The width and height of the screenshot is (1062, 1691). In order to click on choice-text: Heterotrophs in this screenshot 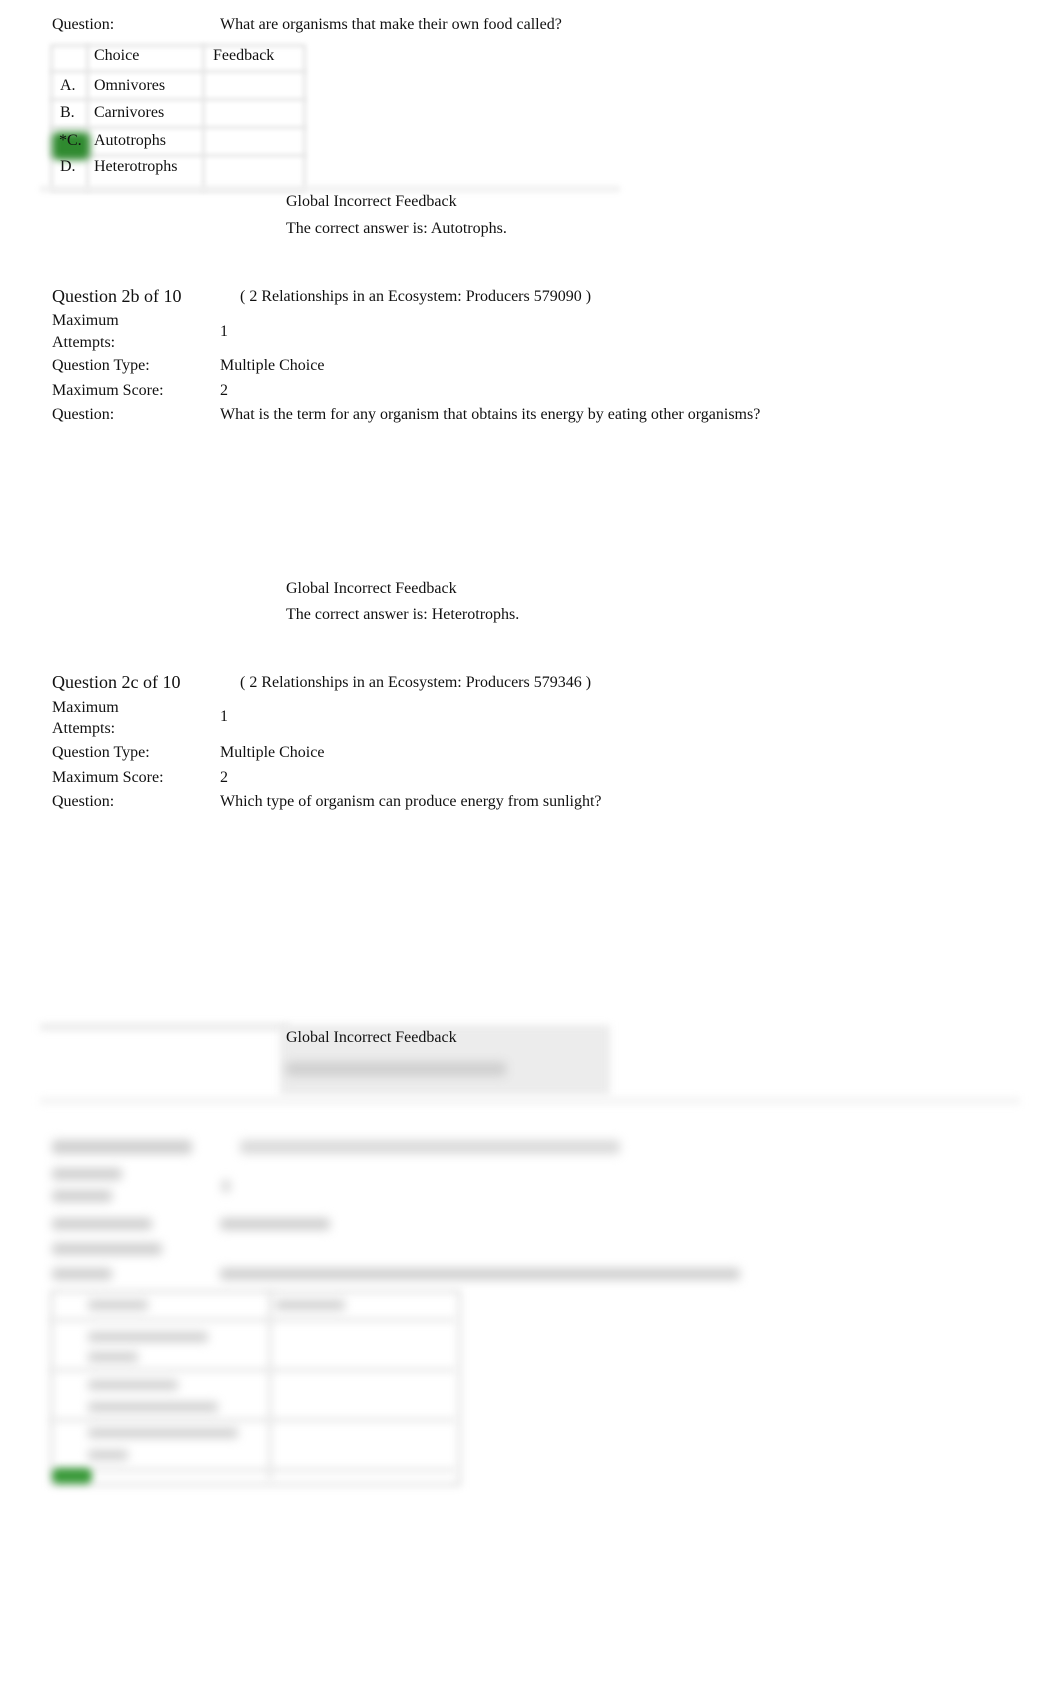, I will do `click(136, 166)`.